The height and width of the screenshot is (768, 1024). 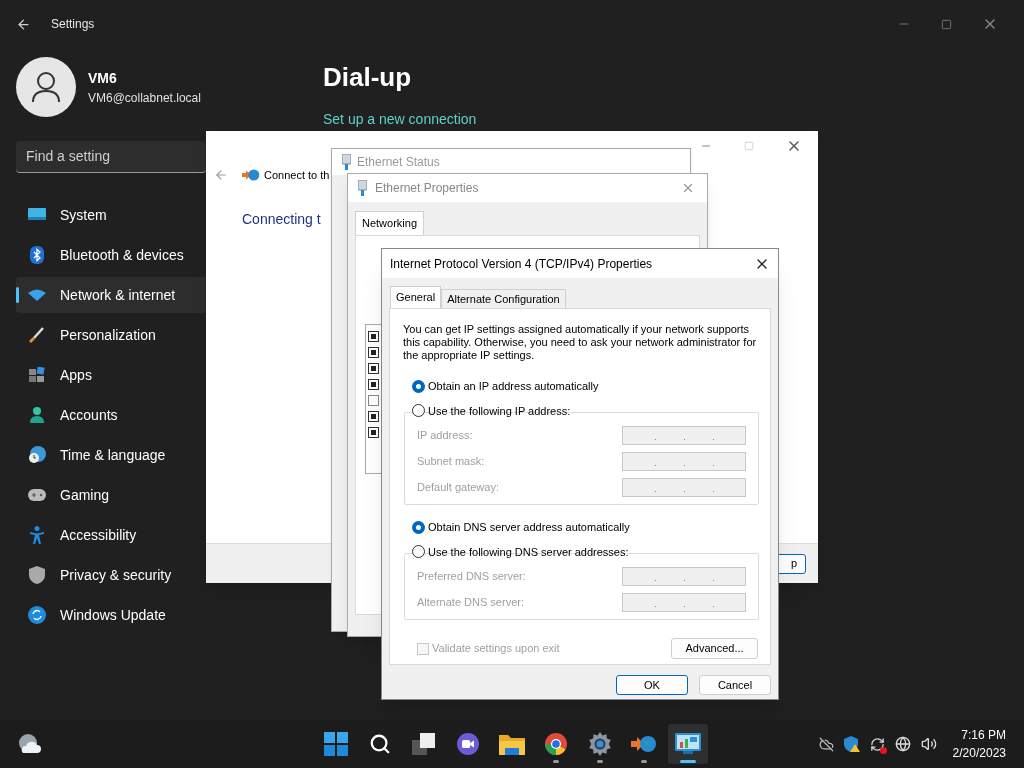 I want to click on taskbar-button, so click(x=688, y=744).